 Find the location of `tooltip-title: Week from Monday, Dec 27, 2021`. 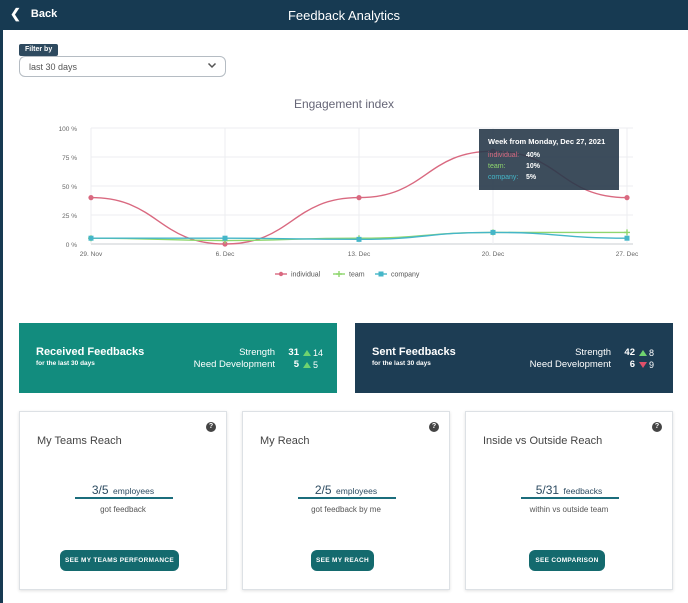

tooltip-title: Week from Monday, Dec 27, 2021 is located at coordinates (547, 141).